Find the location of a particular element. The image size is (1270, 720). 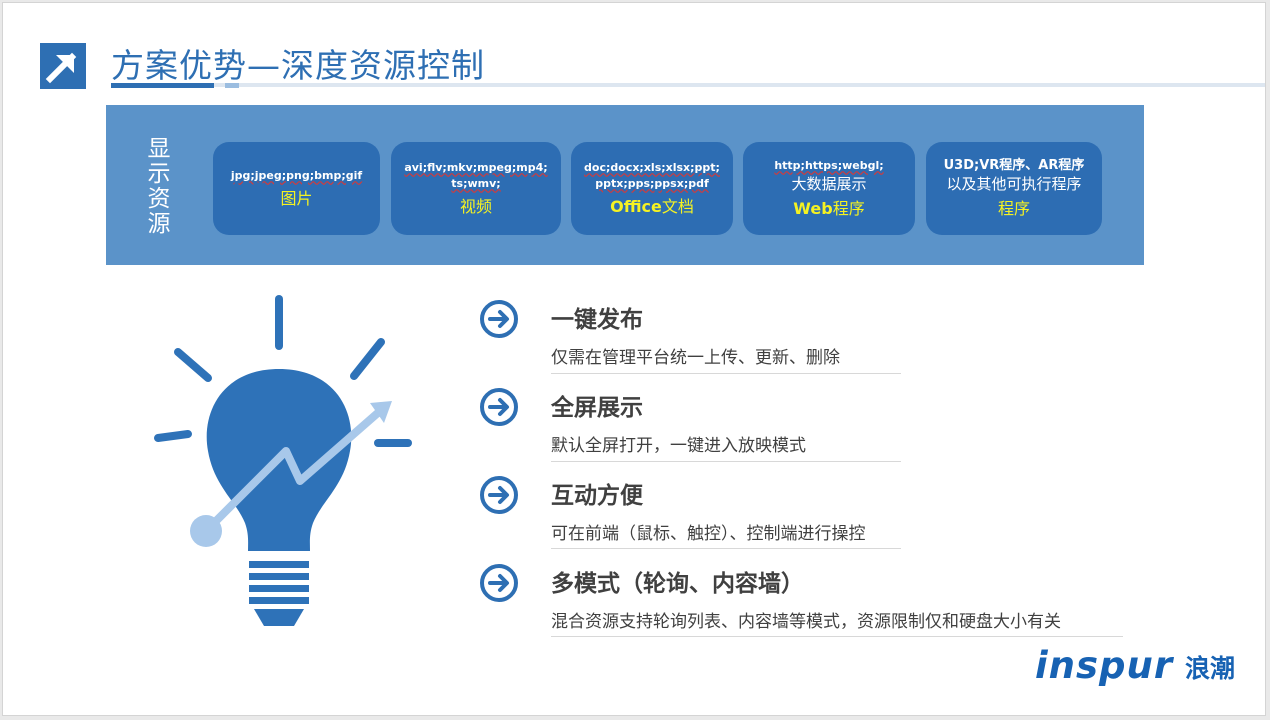

title-underline-accent is located at coordinates (162, 85).